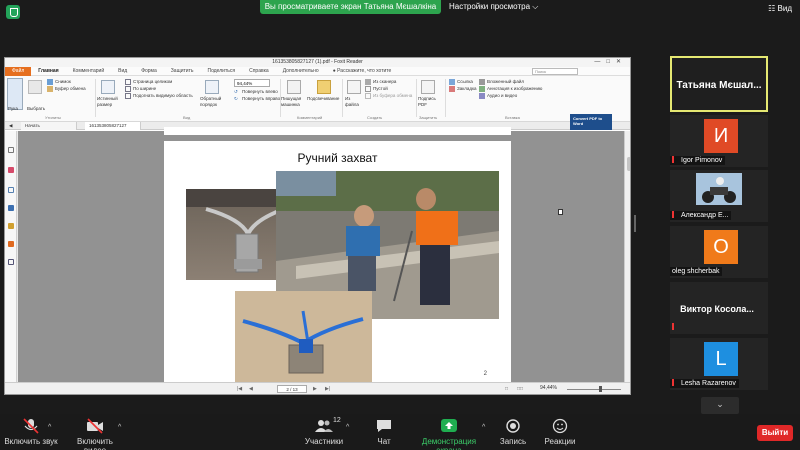  I want to click on share-screen-button: Демонстрация экрана, so click(449, 434).